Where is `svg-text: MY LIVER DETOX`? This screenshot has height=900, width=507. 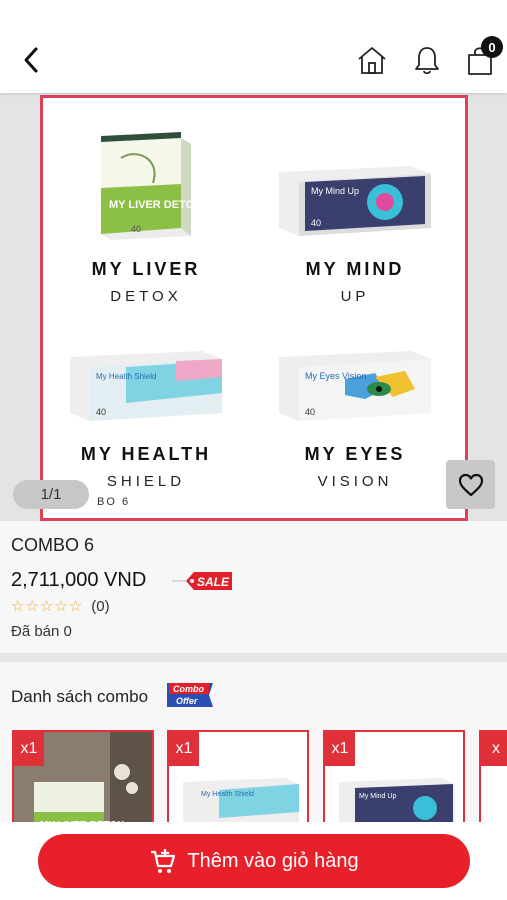
svg-text: MY LIVER DETOX is located at coordinates (155, 205).